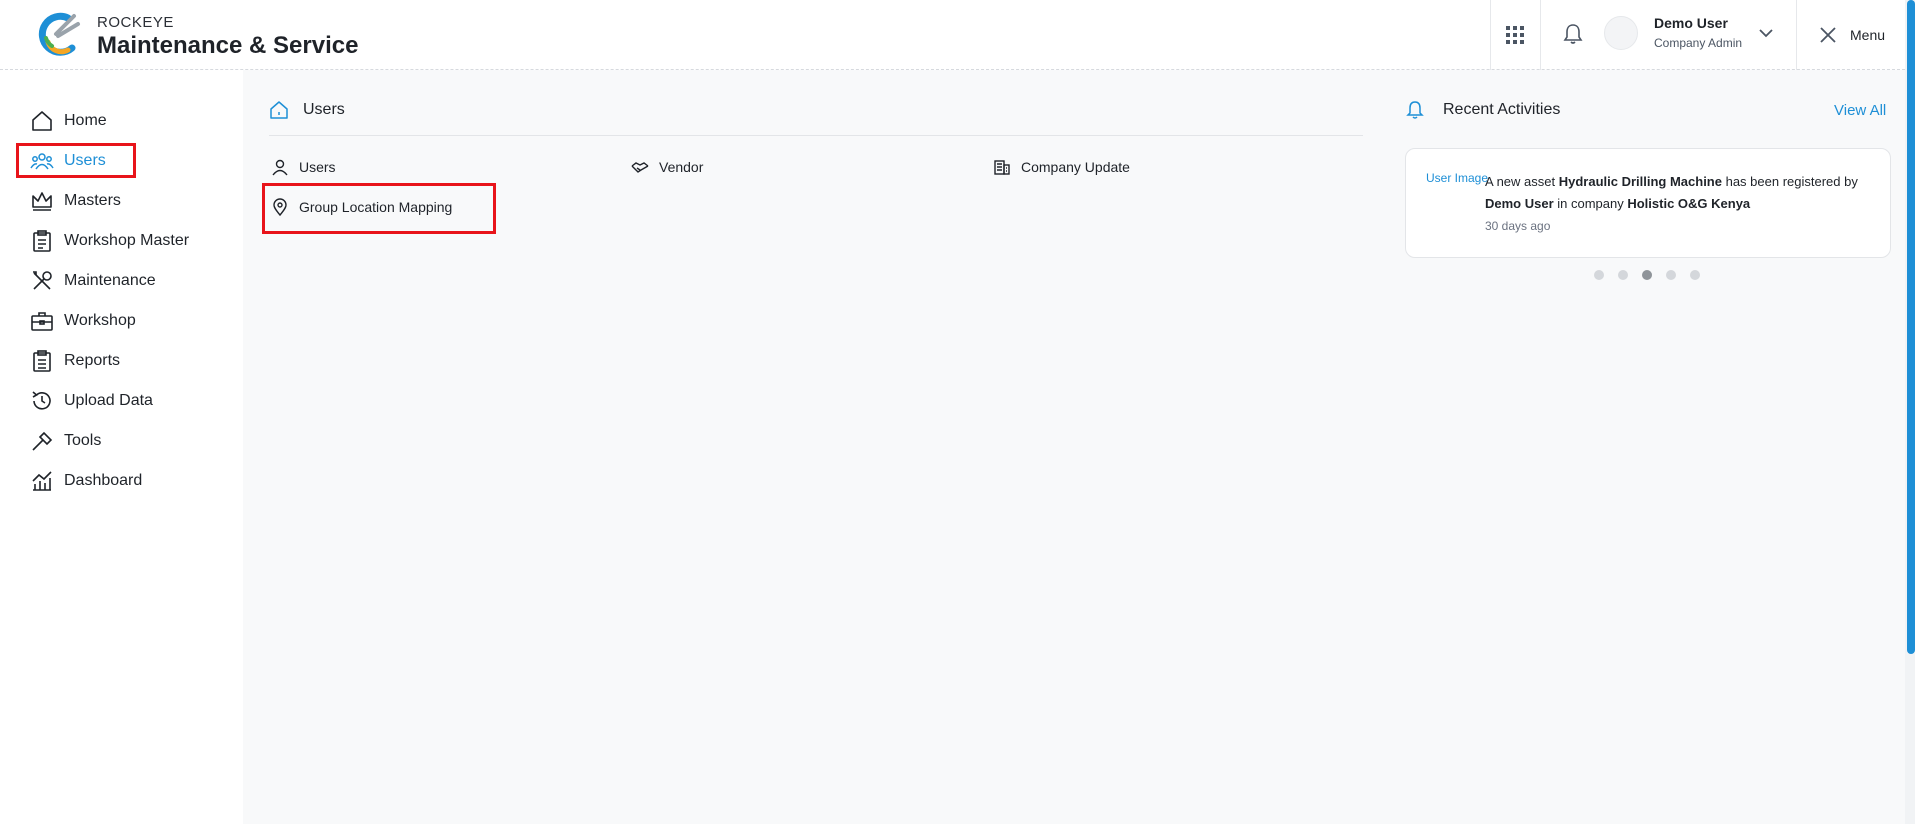 The image size is (1915, 824). Describe the element at coordinates (1911, 327) in the screenshot. I see `scrollbar-thumb` at that location.